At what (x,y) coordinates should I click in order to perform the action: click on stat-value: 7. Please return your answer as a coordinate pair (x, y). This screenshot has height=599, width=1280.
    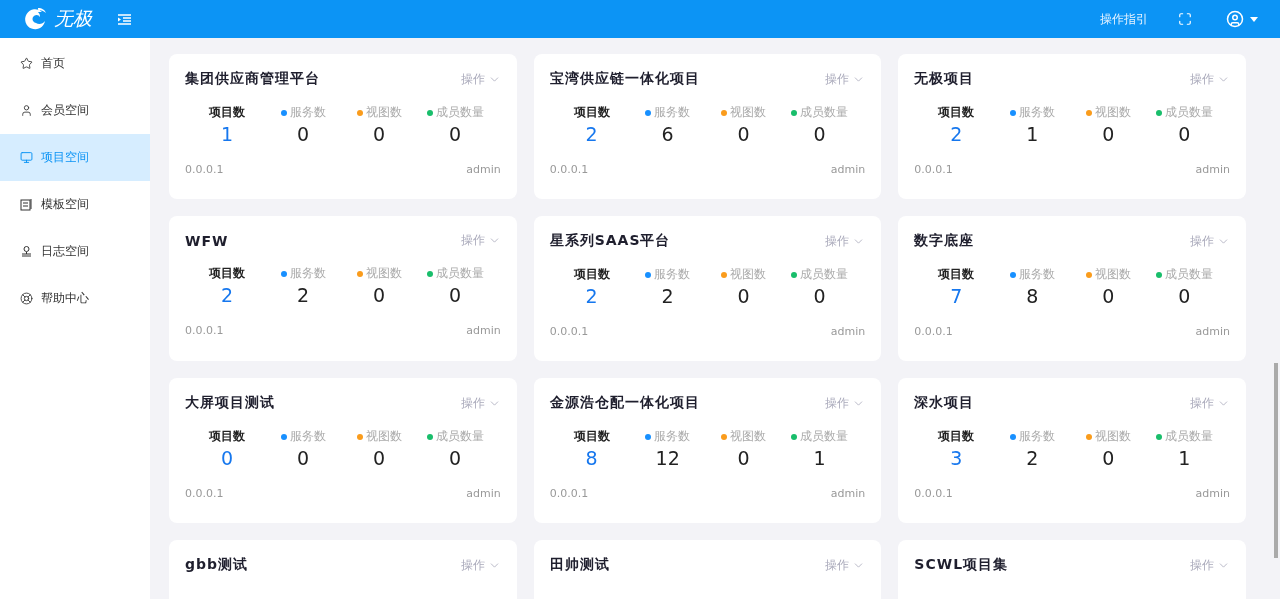
    Looking at the image, I should click on (956, 296).